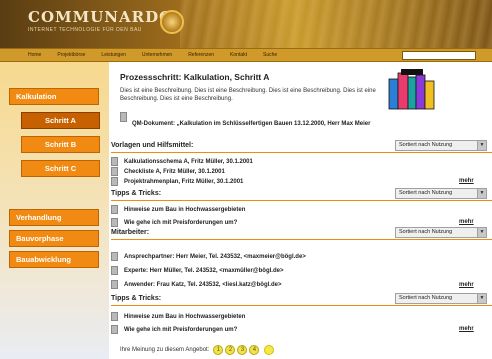 This screenshot has width=492, height=359. Describe the element at coordinates (300, 194) in the screenshot. I see `section-tipps: Tipps & Tricks: Sortiert nach Nutzung ▼` at that location.